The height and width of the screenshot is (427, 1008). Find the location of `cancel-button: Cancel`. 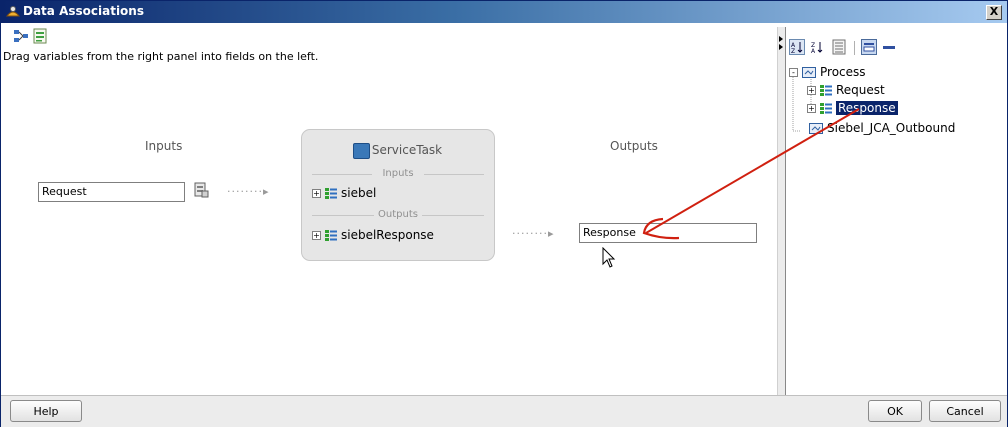

cancel-button: Cancel is located at coordinates (965, 411).